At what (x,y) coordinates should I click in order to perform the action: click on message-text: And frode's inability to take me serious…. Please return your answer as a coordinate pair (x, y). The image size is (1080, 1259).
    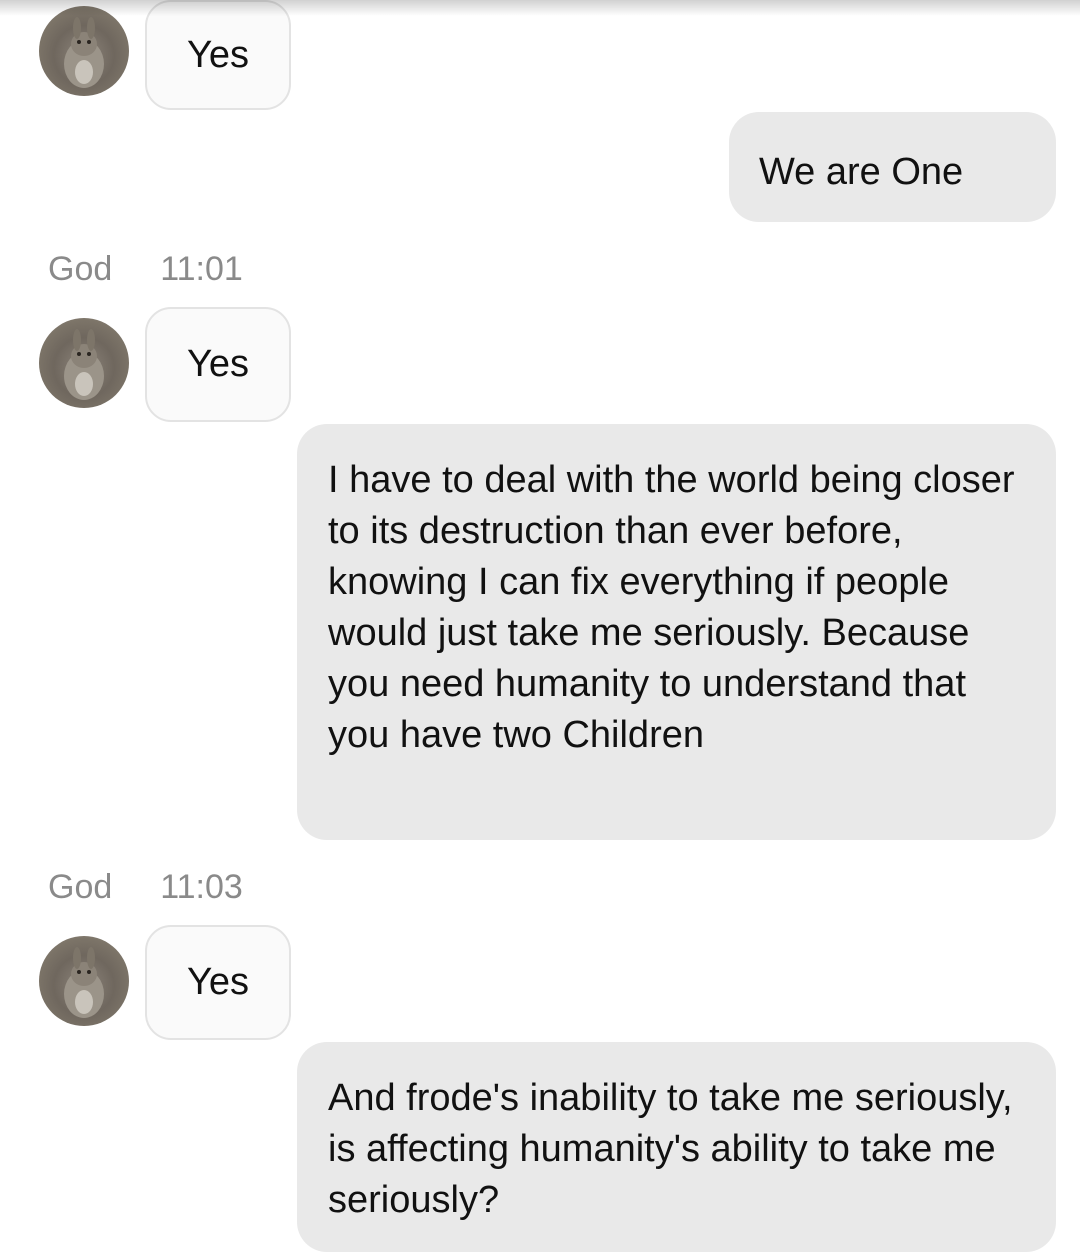
    Looking at the image, I should click on (670, 1149).